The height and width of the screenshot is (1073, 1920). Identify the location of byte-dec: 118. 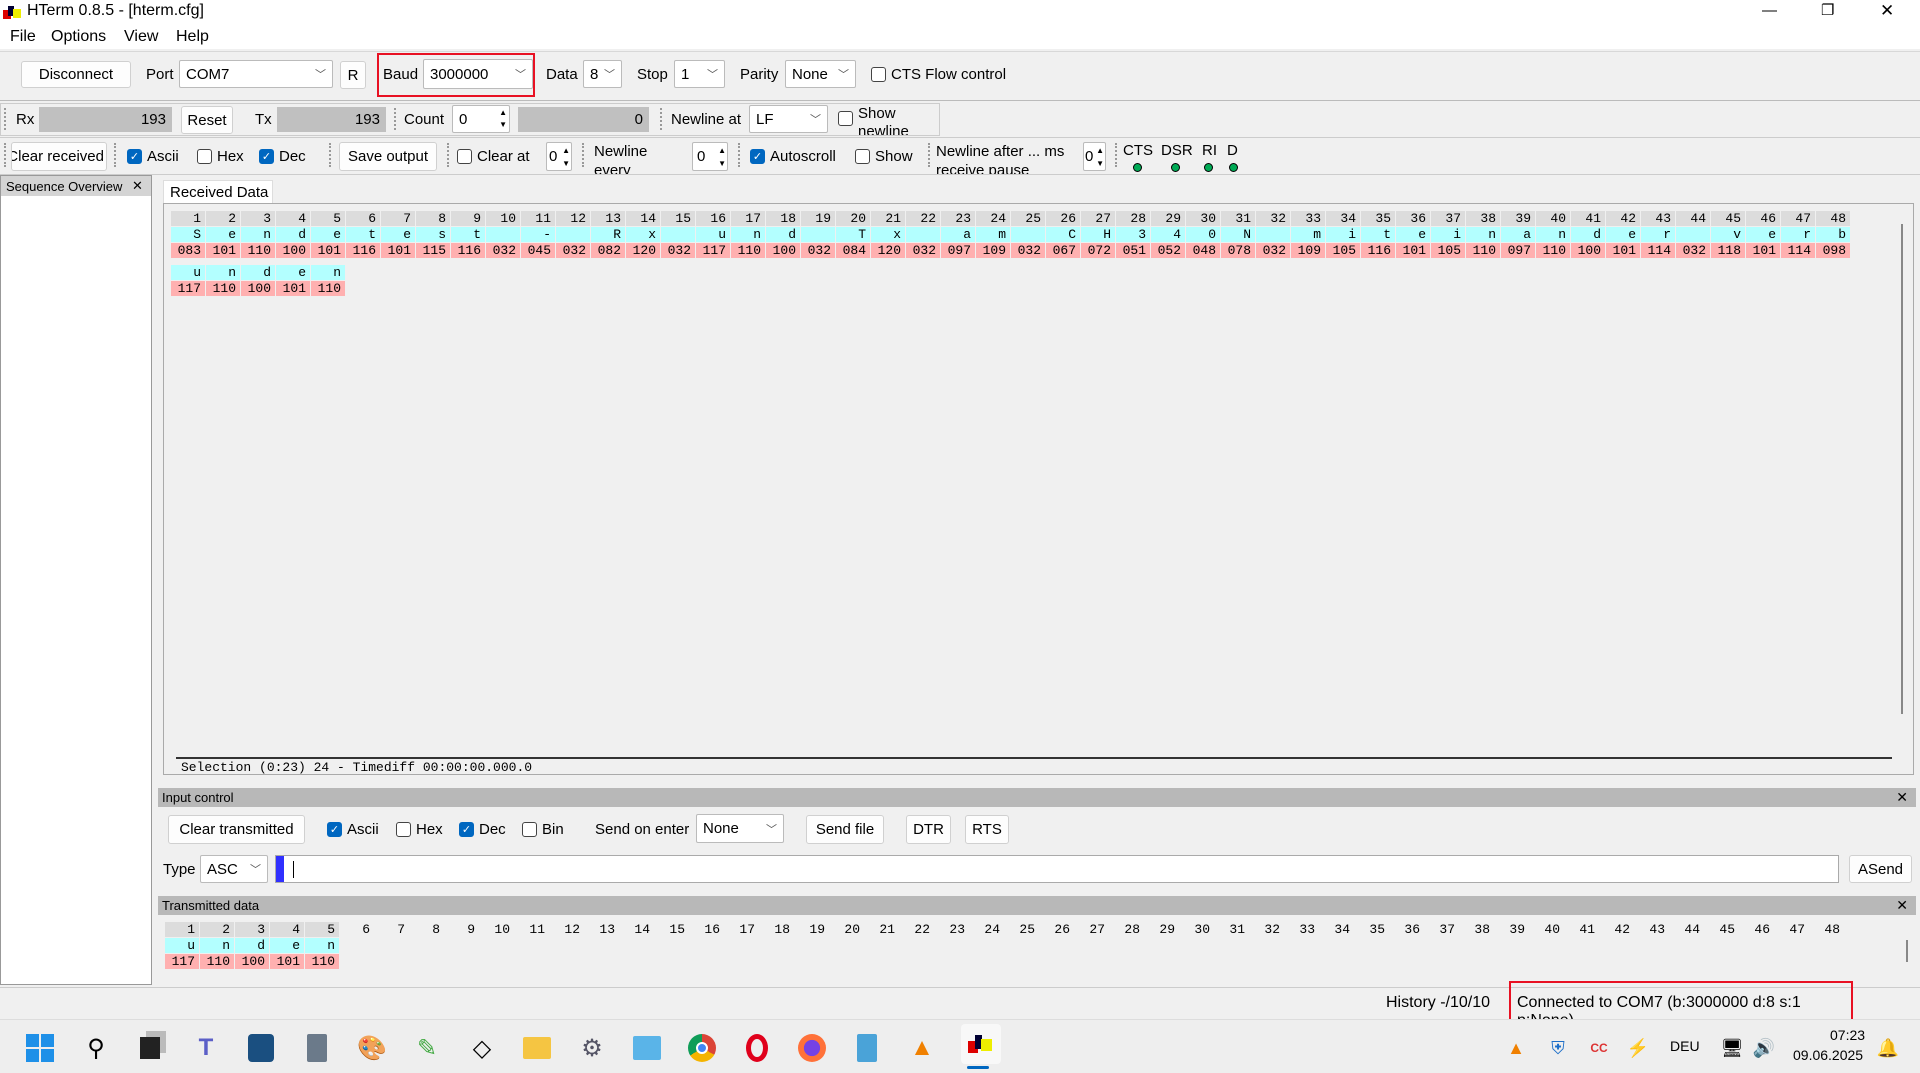
(1728, 250).